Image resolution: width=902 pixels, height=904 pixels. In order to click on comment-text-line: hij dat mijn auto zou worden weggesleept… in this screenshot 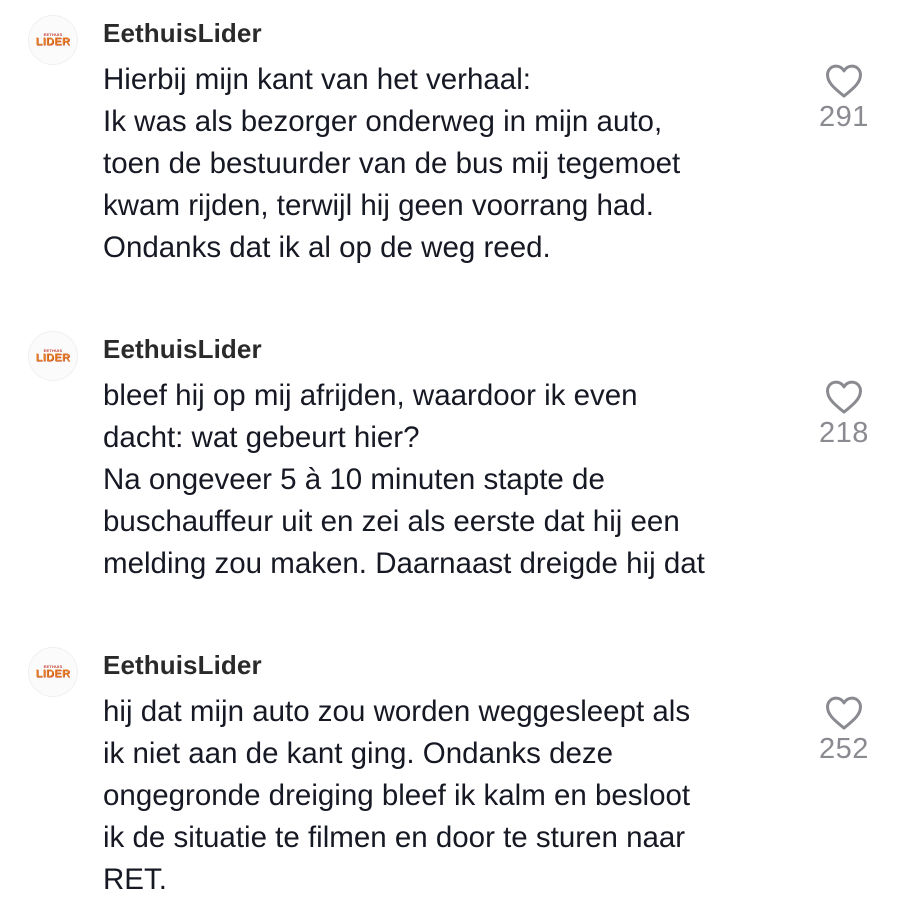, I will do `click(397, 711)`.